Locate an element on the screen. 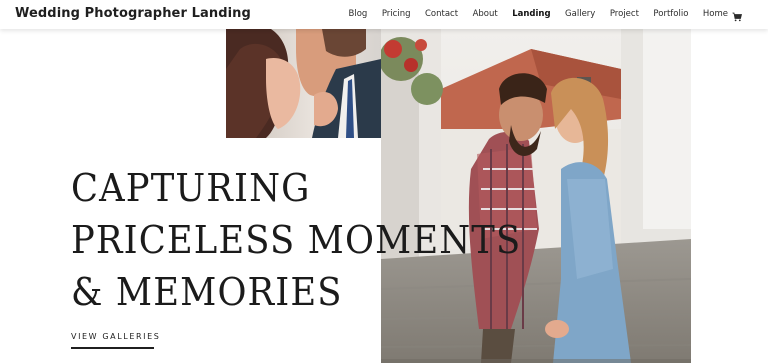 Image resolution: width=768 pixels, height=363 pixels. cta-underline is located at coordinates (112, 348).